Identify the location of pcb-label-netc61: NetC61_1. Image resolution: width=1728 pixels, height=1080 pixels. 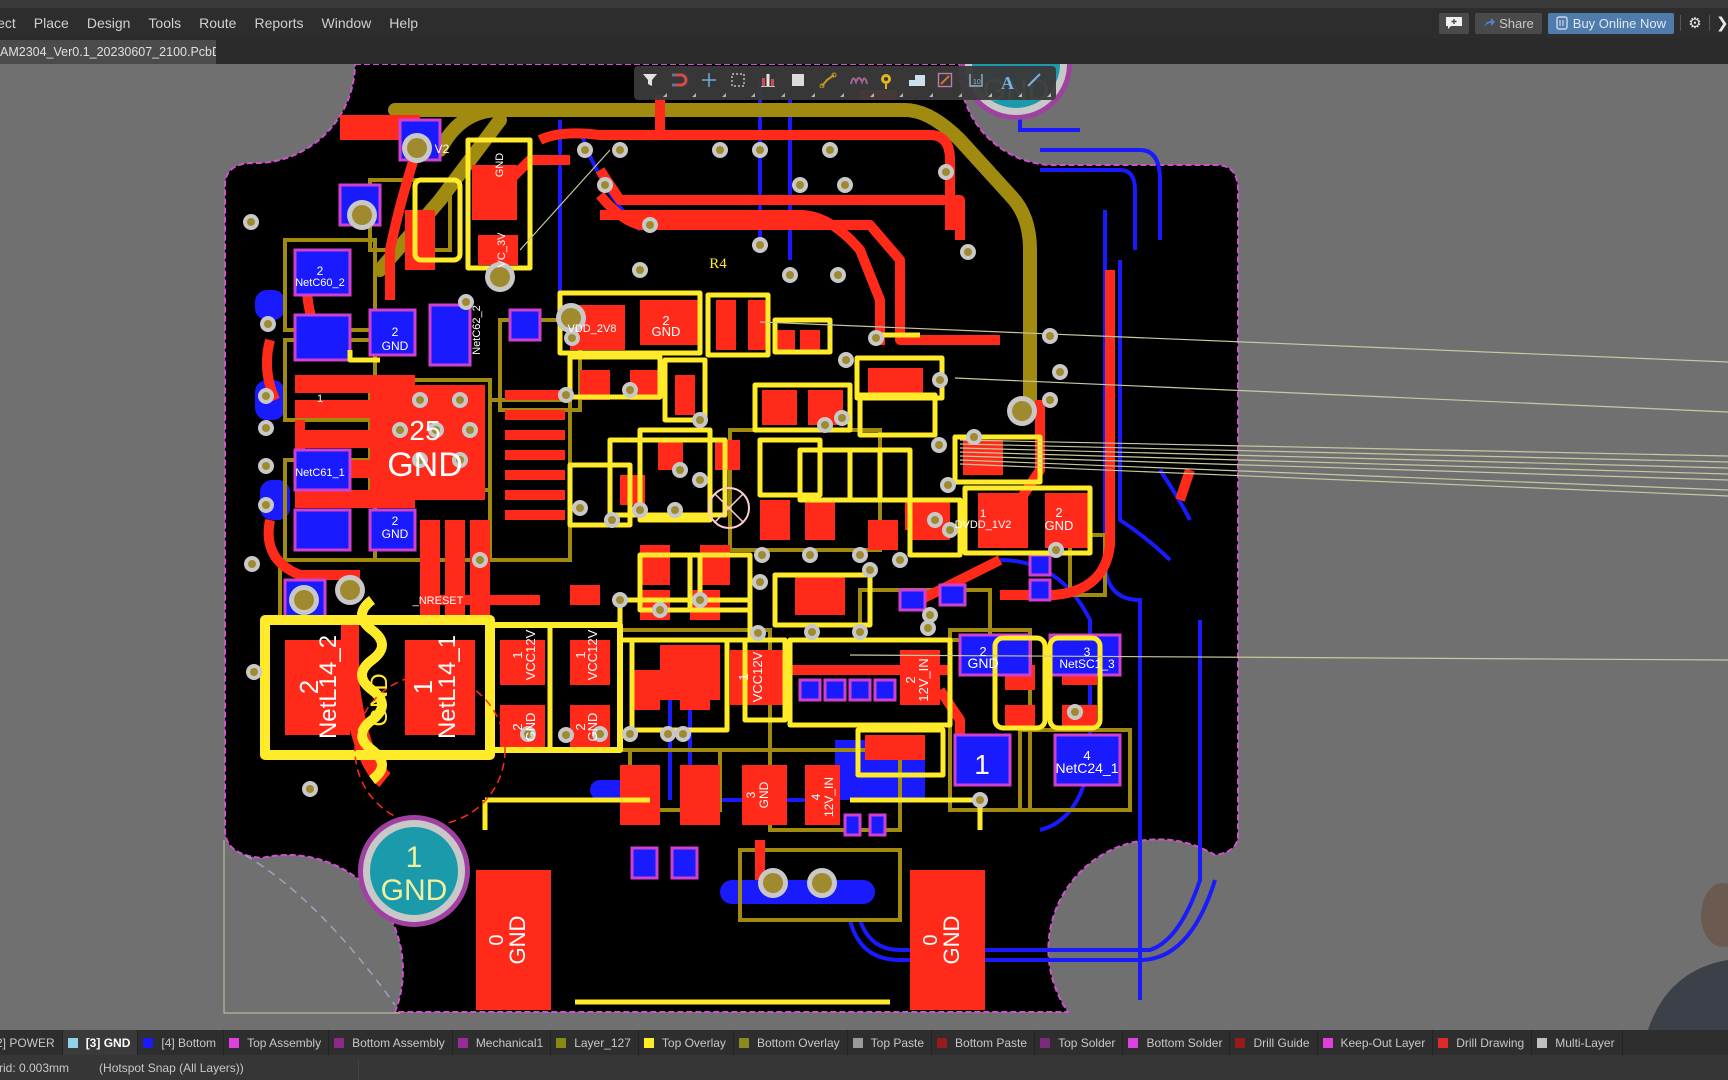
(320, 473).